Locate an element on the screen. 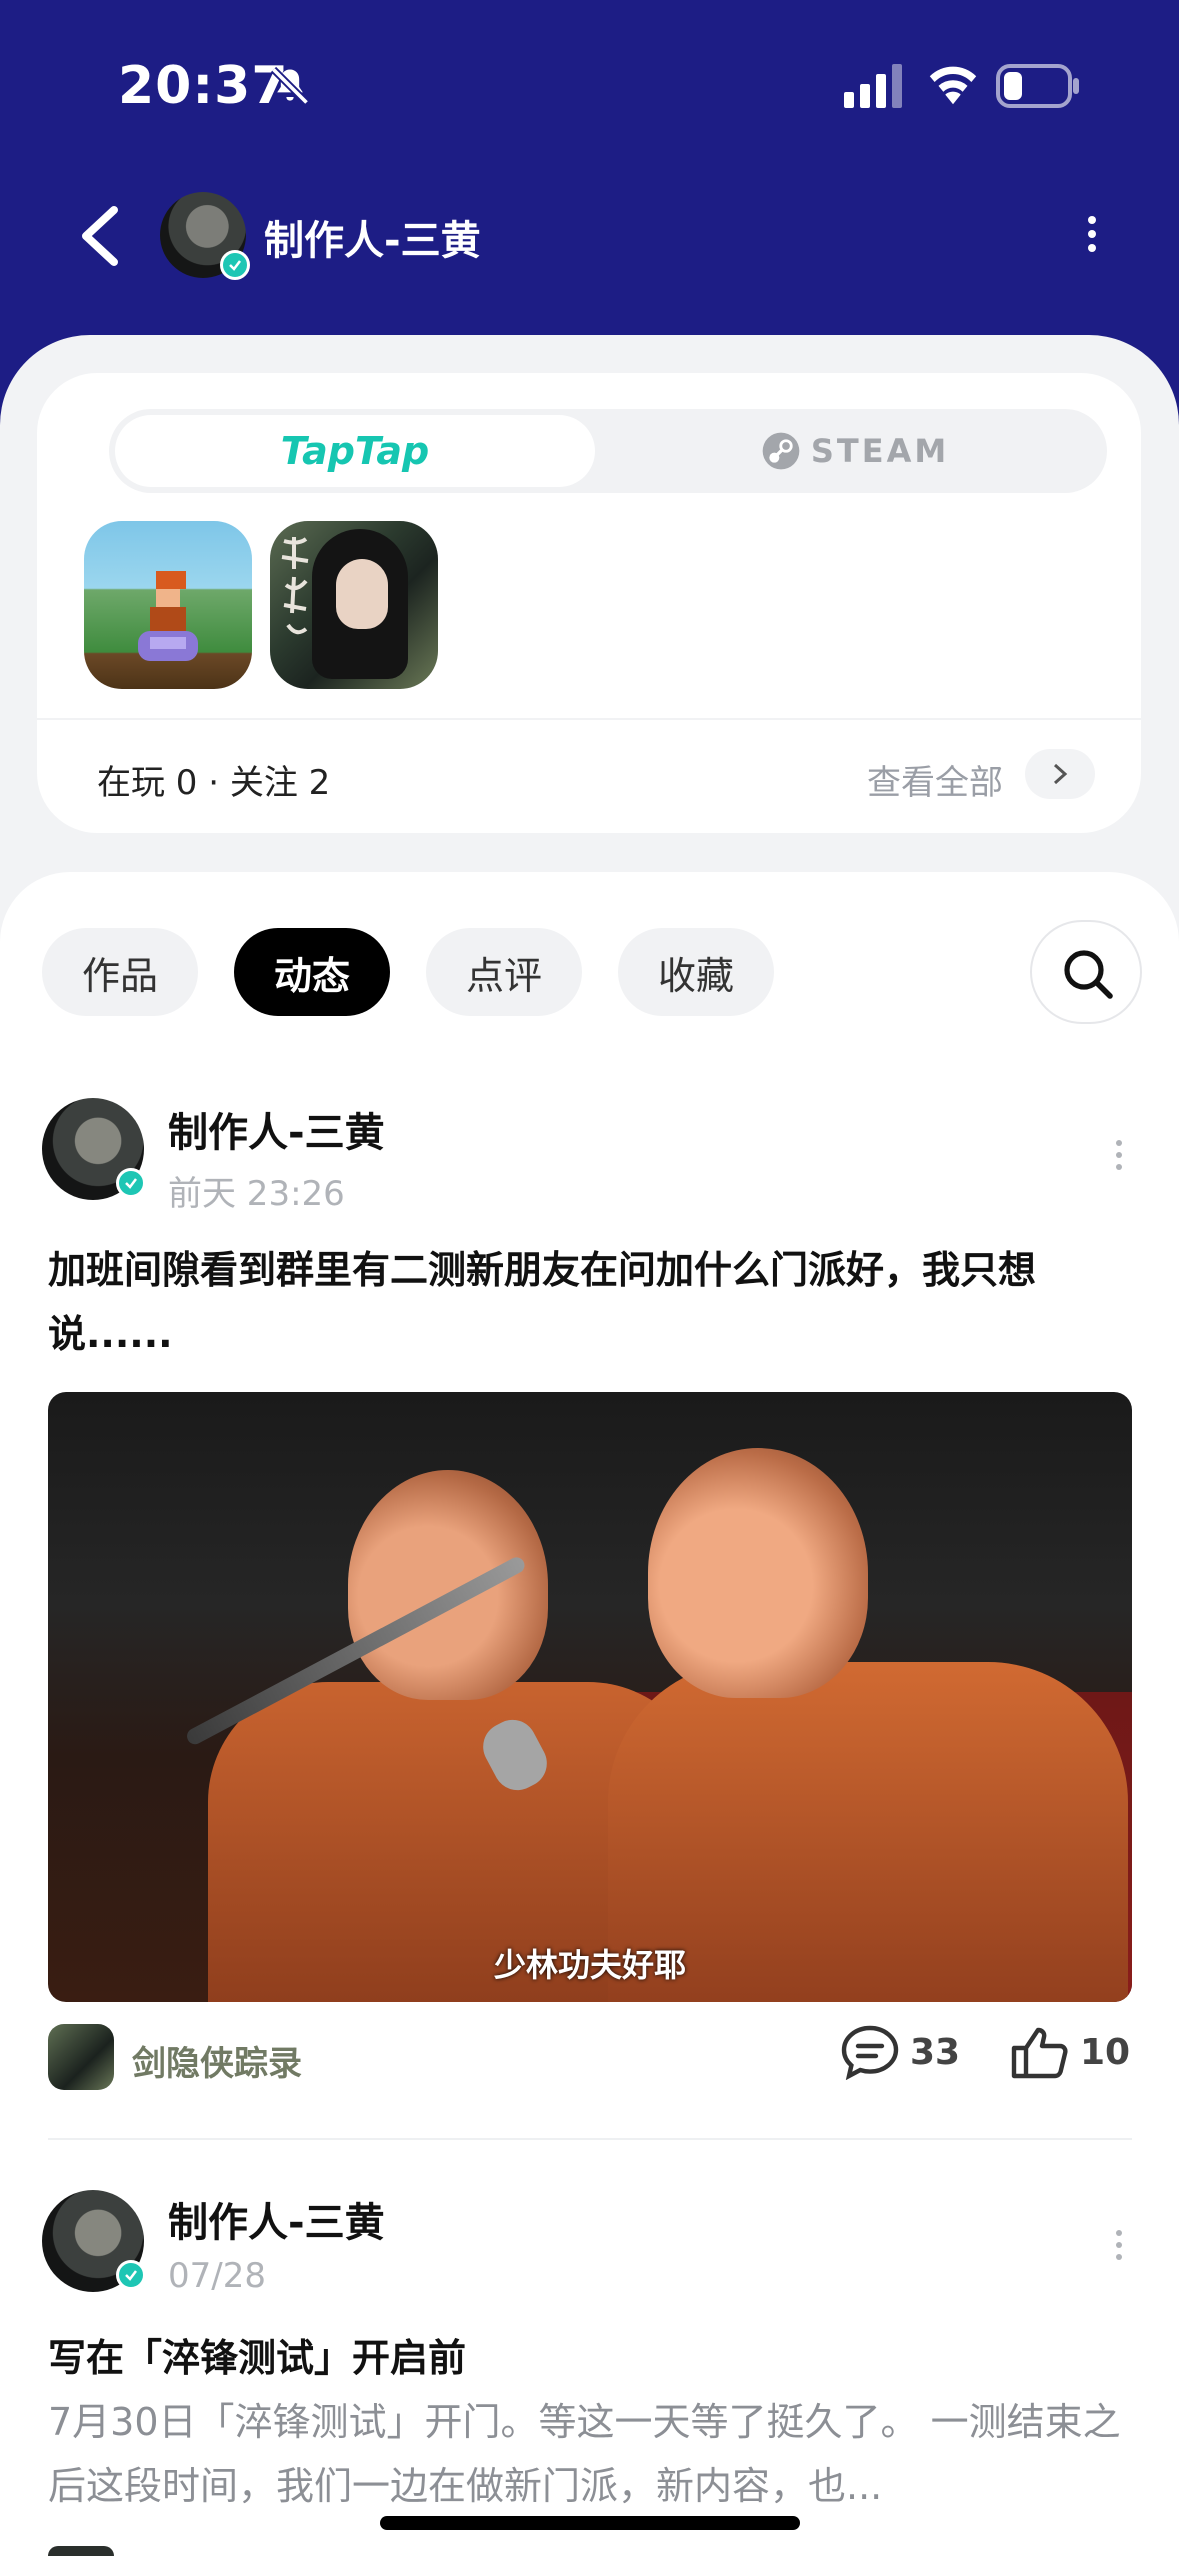 This screenshot has width=1179, height=2556. post-divider is located at coordinates (590, 2139).